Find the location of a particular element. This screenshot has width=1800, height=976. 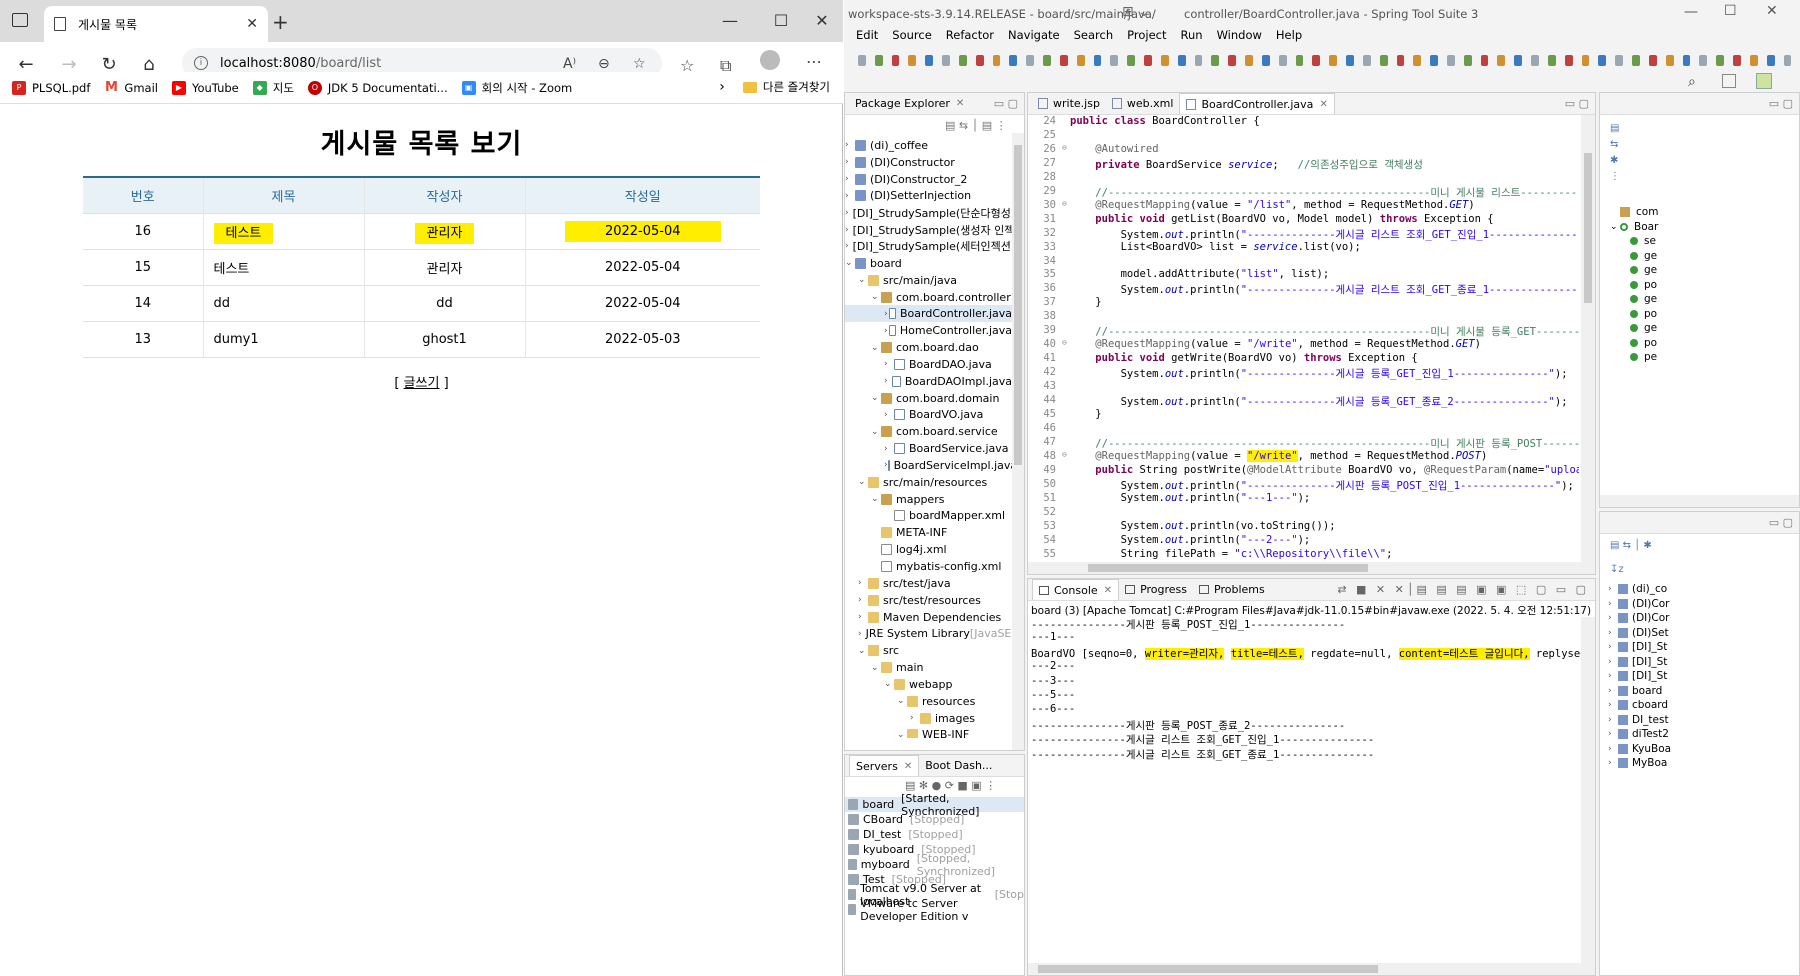

tree-item: ⌄ com.board.service is located at coordinates (928, 431).